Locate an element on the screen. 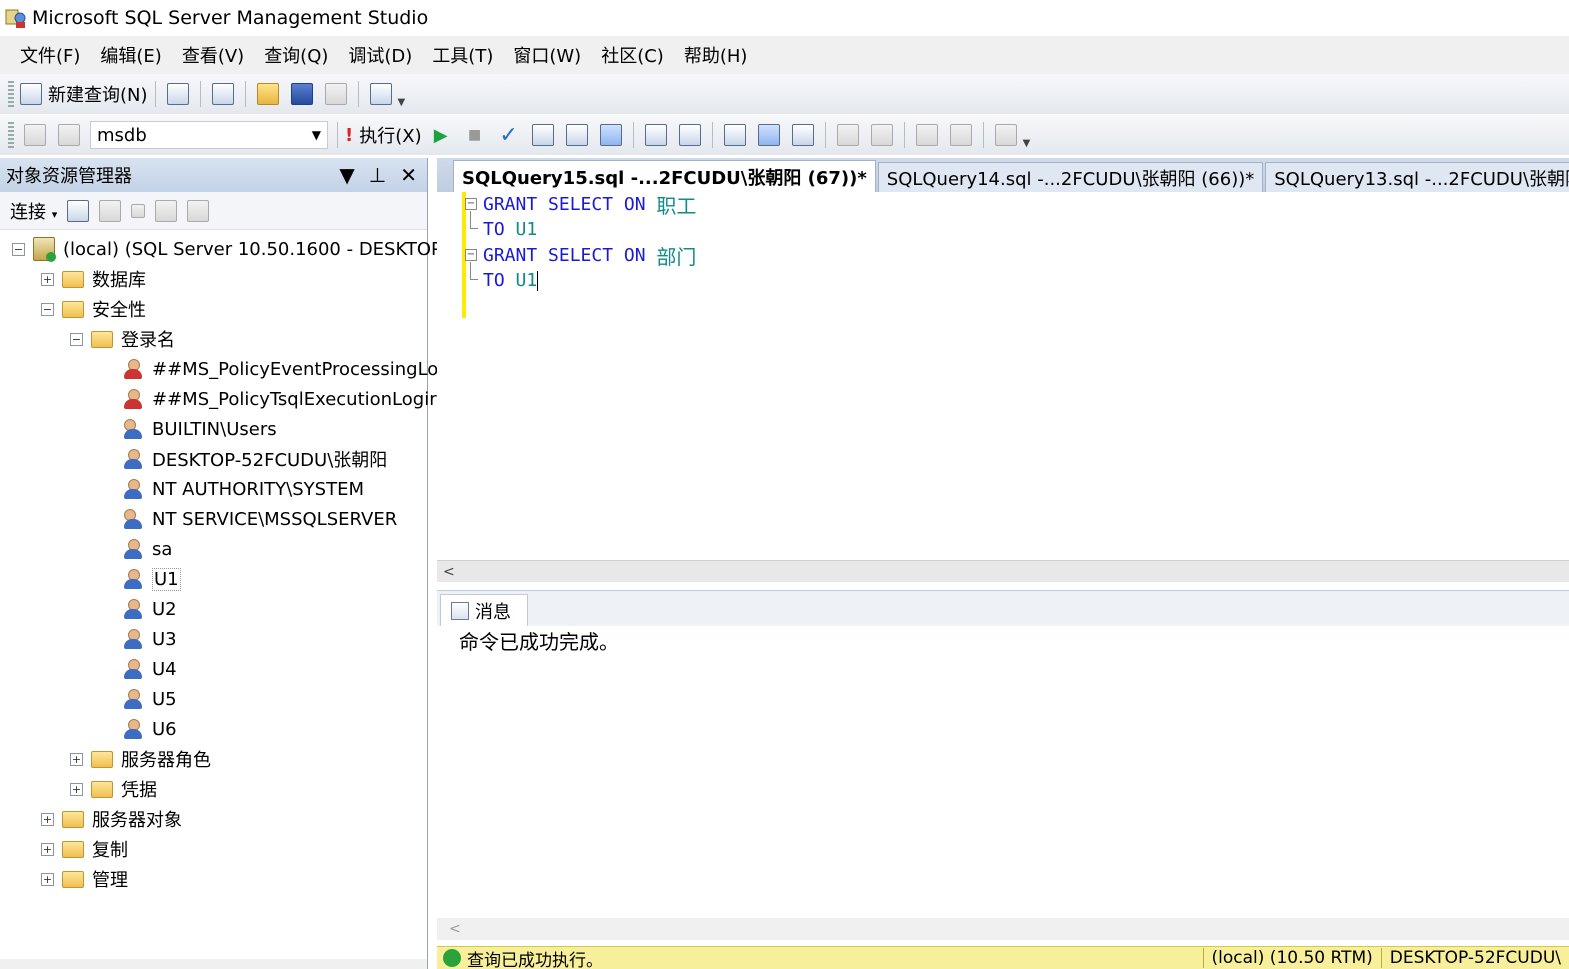  refresh-icon is located at coordinates (198, 210).